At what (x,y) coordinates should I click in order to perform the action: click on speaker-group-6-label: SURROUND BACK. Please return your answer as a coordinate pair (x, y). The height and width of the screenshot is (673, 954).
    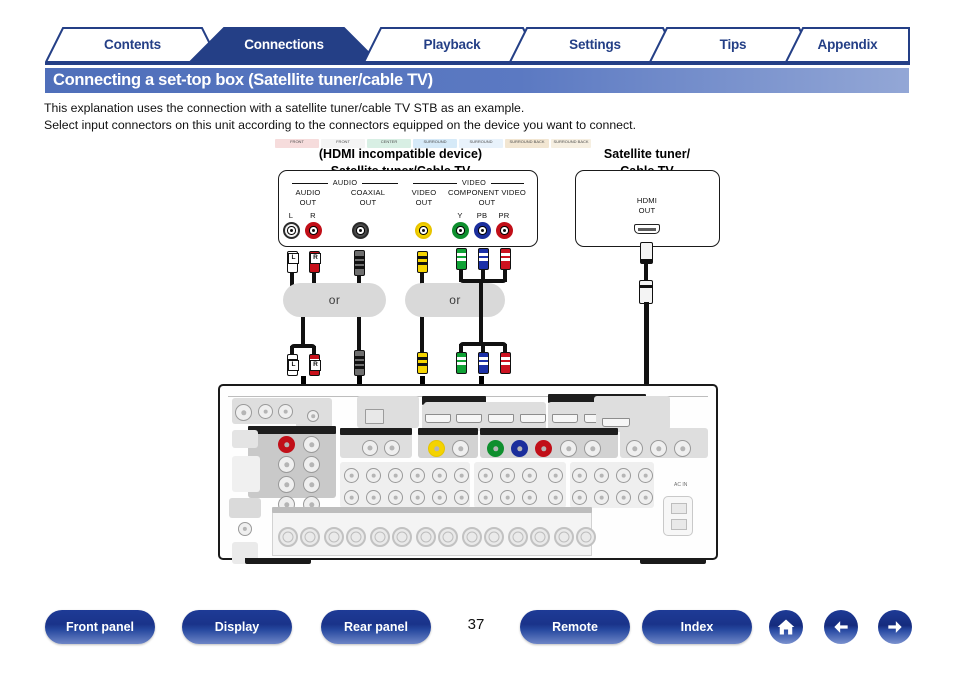
    Looking at the image, I should click on (571, 141).